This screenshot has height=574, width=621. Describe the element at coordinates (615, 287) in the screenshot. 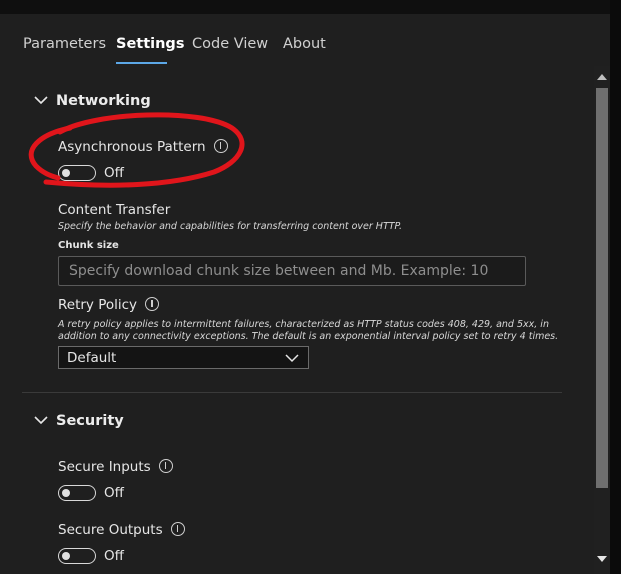

I see `window-edge` at that location.